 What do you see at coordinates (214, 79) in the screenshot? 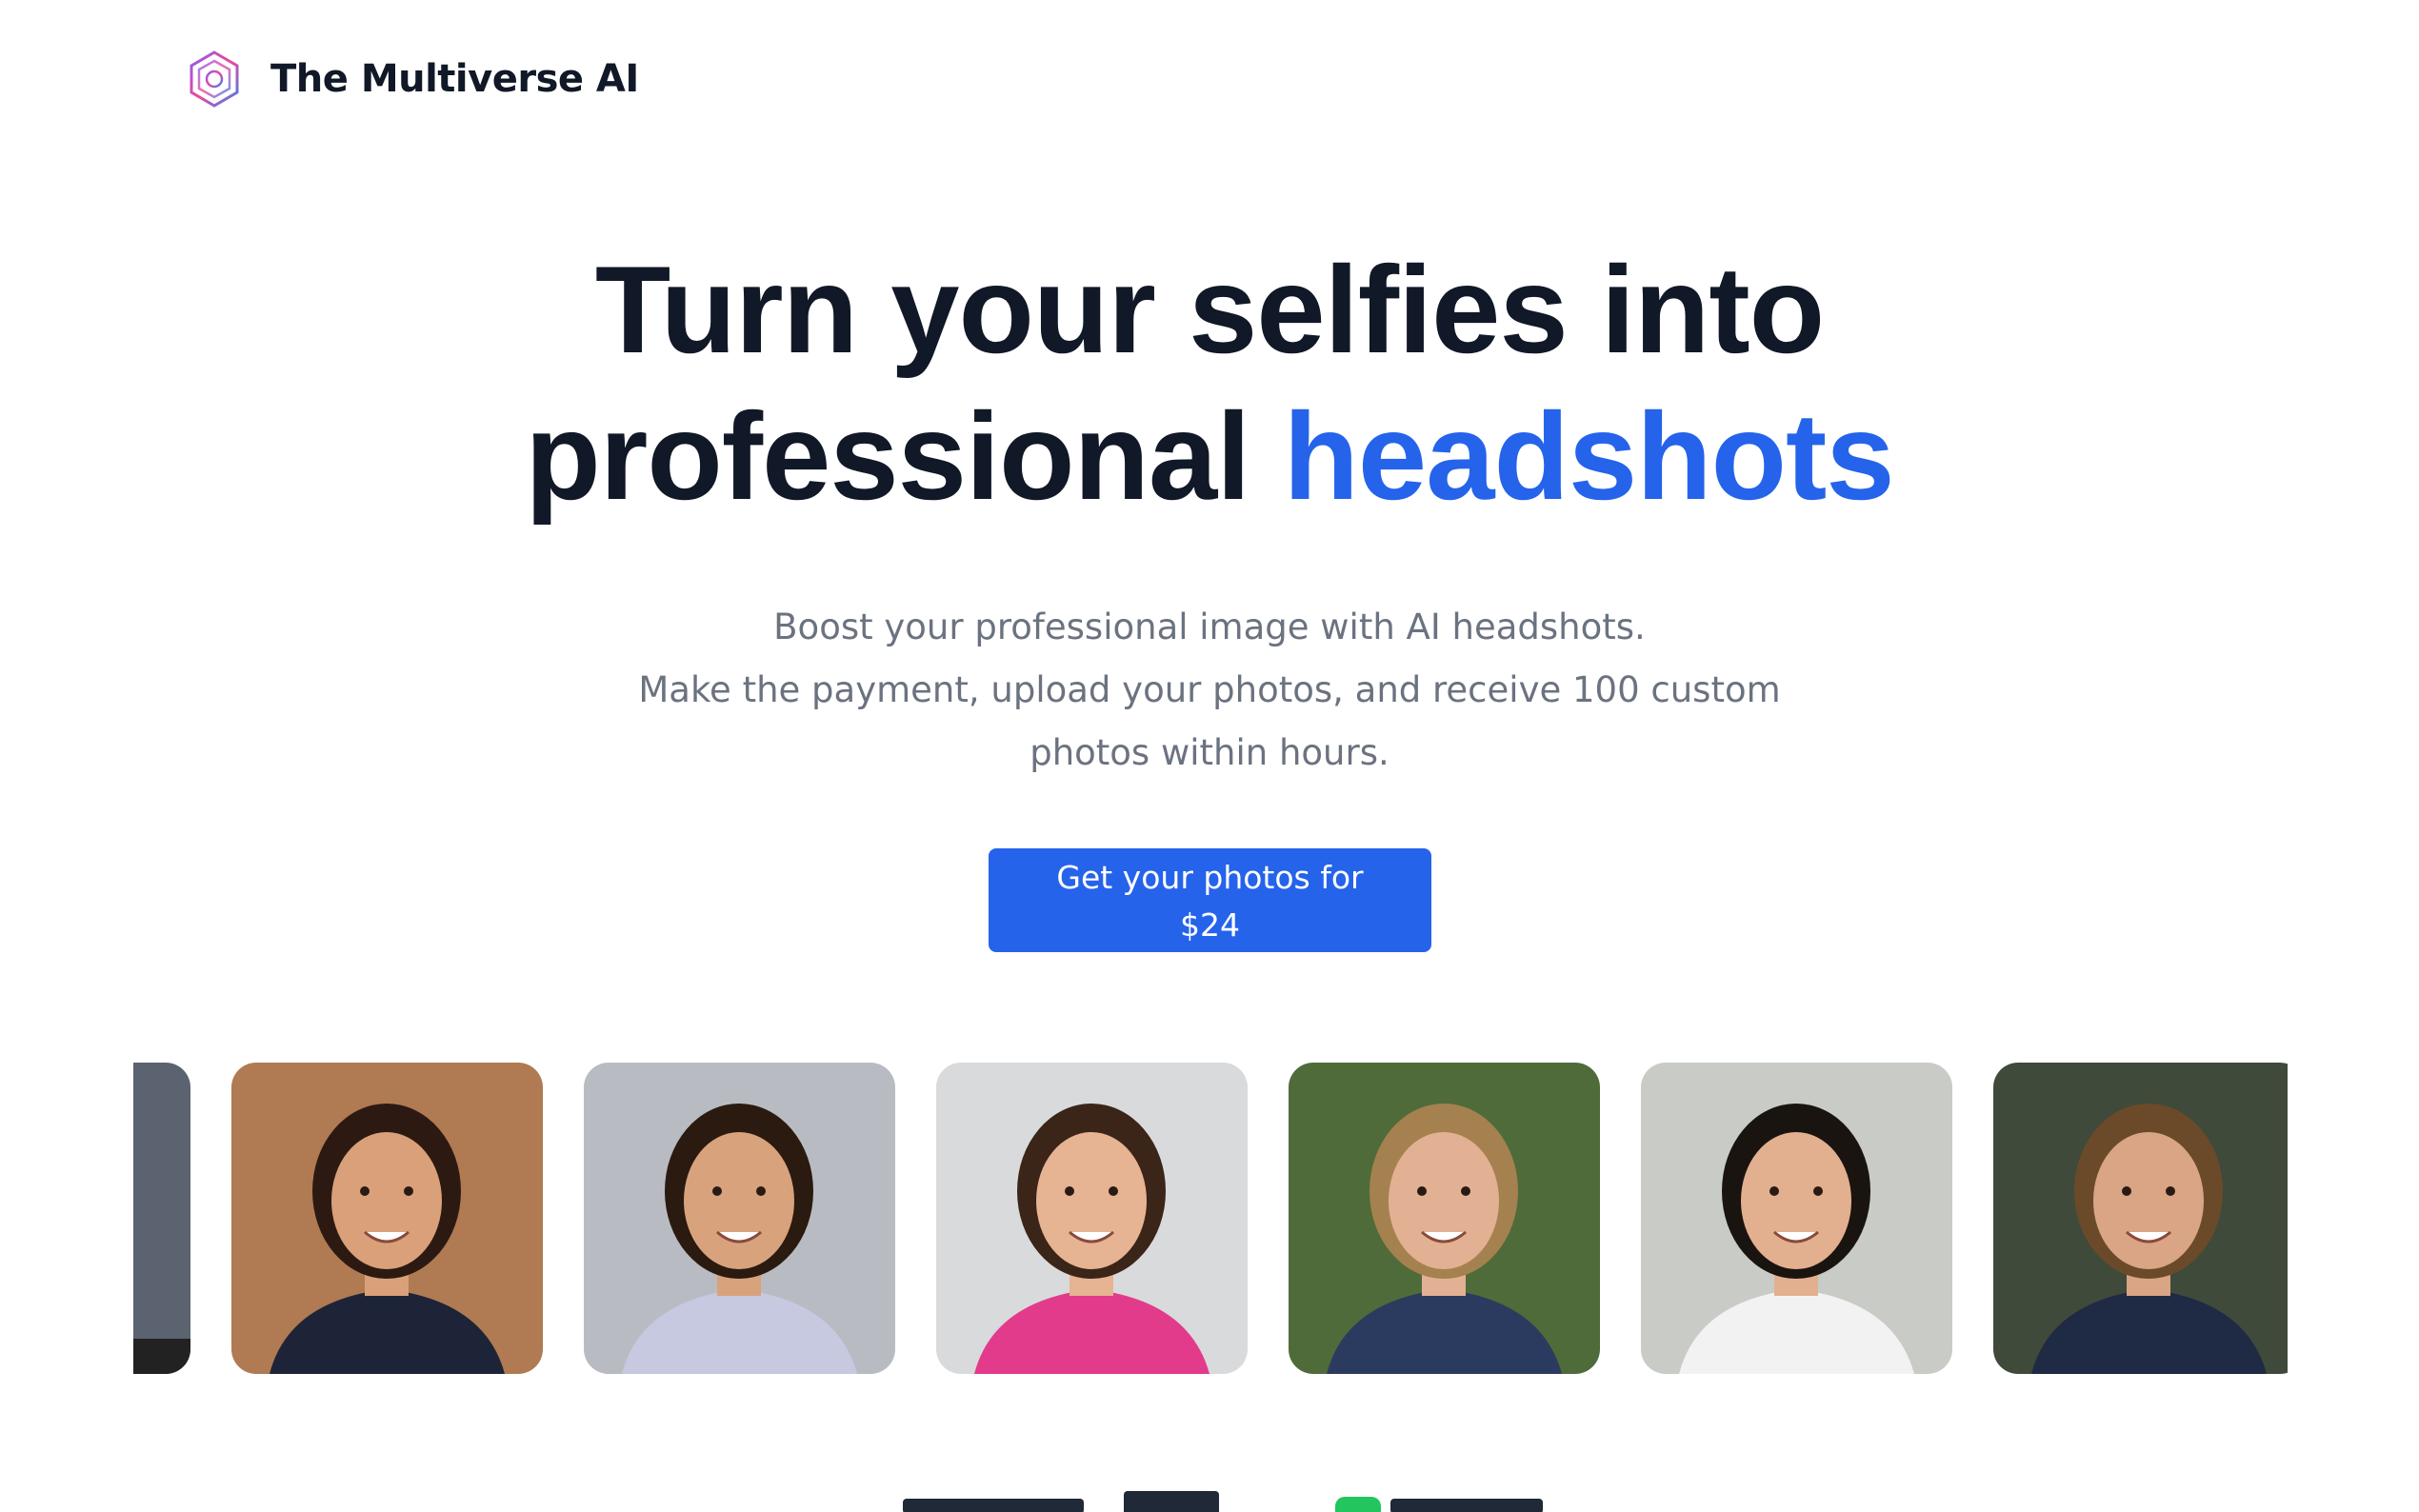
I see `hexagon-gradient-icon` at bounding box center [214, 79].